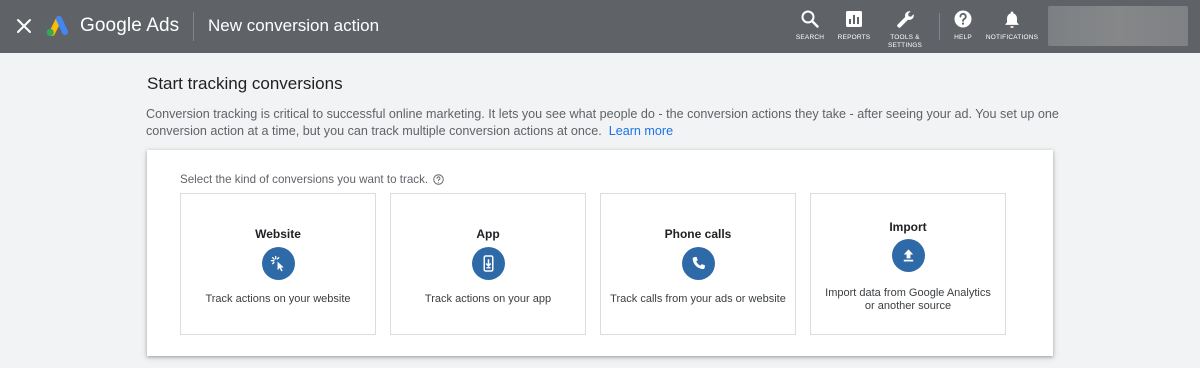 This screenshot has height=368, width=1200. I want to click on tools-label-line2: SETTINGS, so click(905, 45).